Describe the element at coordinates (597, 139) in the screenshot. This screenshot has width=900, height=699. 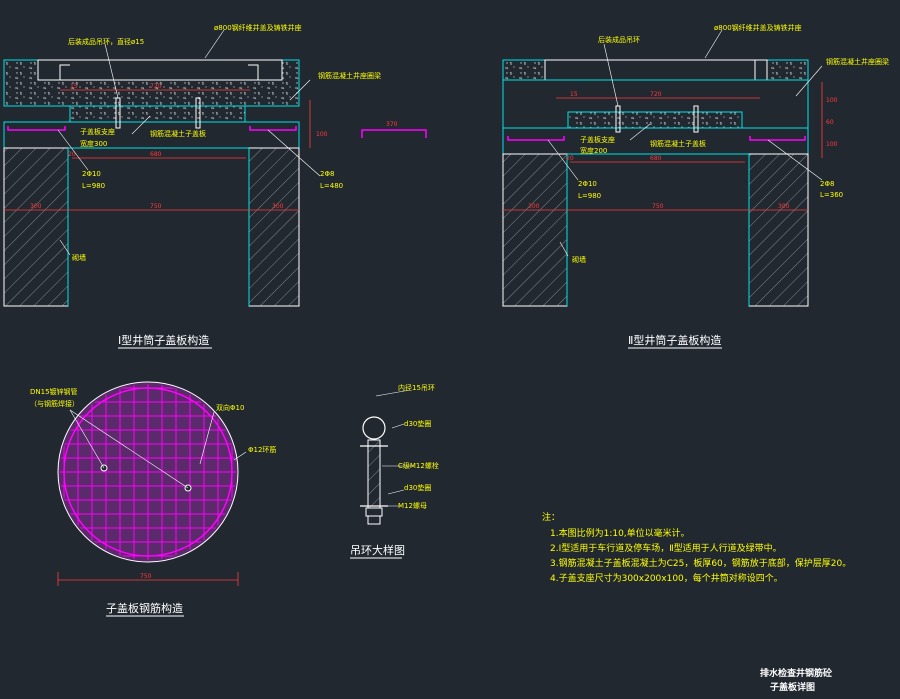
I see `label-support-2: 子盖板支座` at that location.